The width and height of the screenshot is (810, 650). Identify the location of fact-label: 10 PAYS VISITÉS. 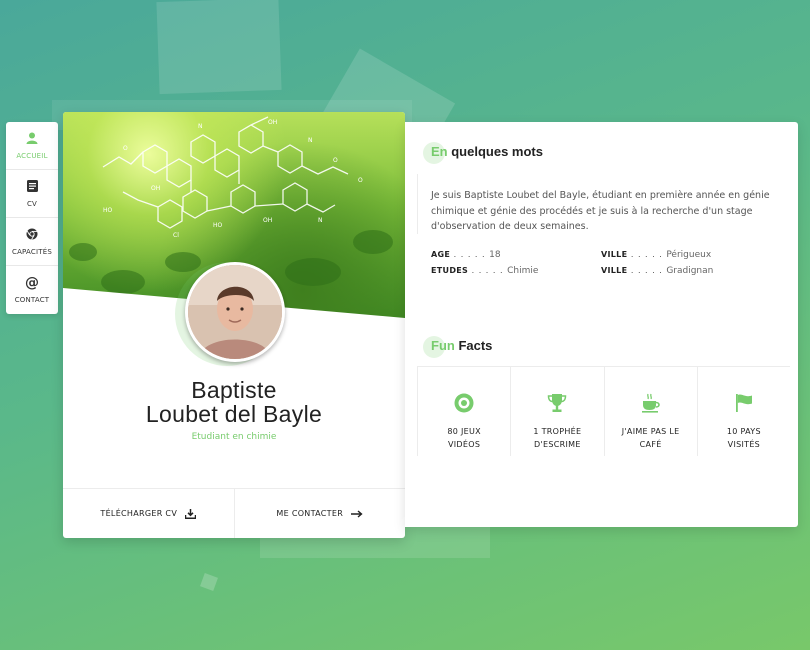
(744, 438).